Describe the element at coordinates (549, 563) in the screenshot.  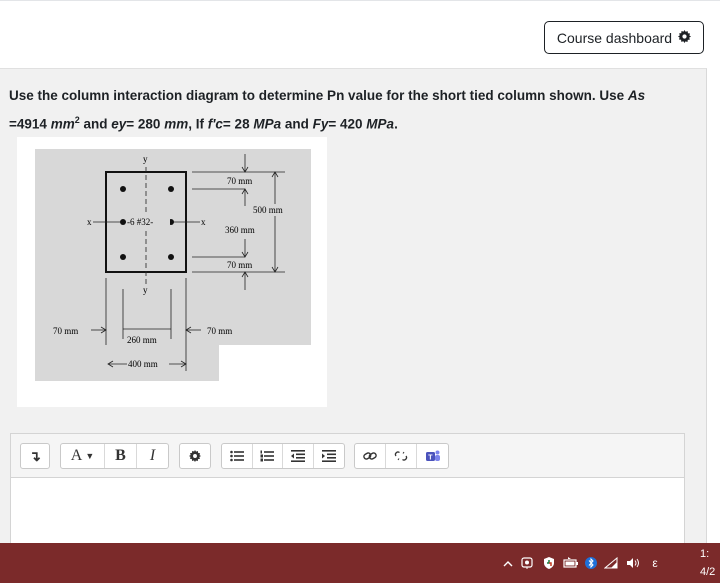
I see `security-shield-icon` at that location.